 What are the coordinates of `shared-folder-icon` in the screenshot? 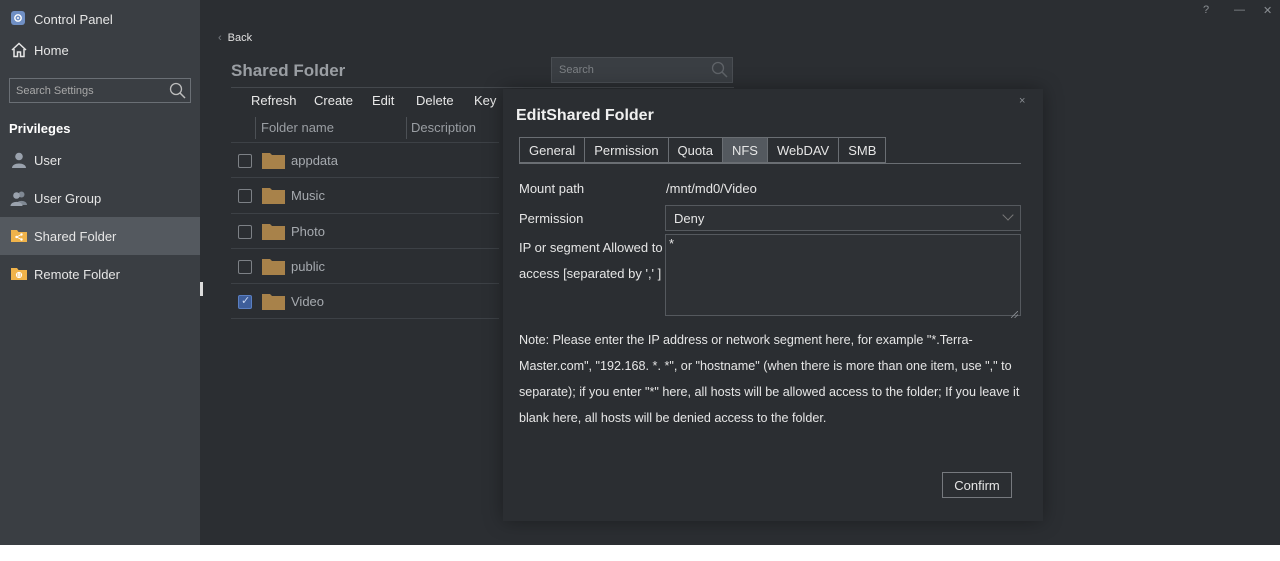 It's located at (19, 236).